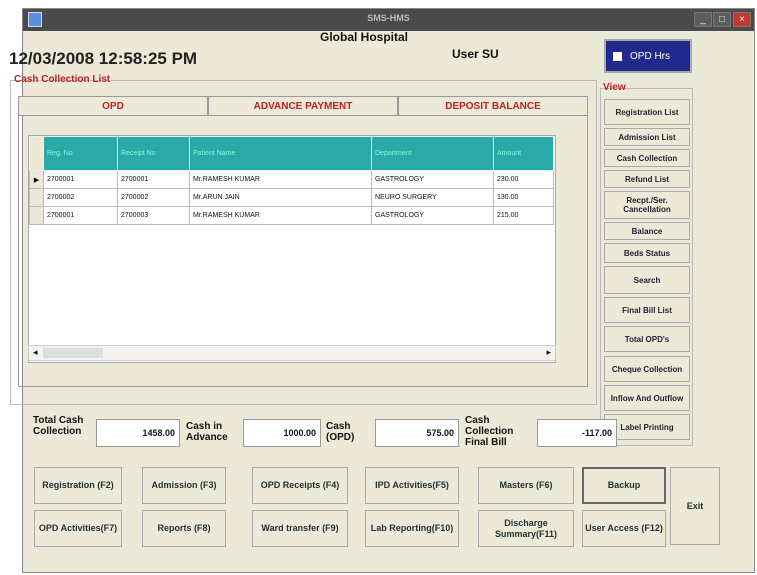 The width and height of the screenshot is (757, 575). What do you see at coordinates (703, 19) in the screenshot?
I see `minimize-button: _` at bounding box center [703, 19].